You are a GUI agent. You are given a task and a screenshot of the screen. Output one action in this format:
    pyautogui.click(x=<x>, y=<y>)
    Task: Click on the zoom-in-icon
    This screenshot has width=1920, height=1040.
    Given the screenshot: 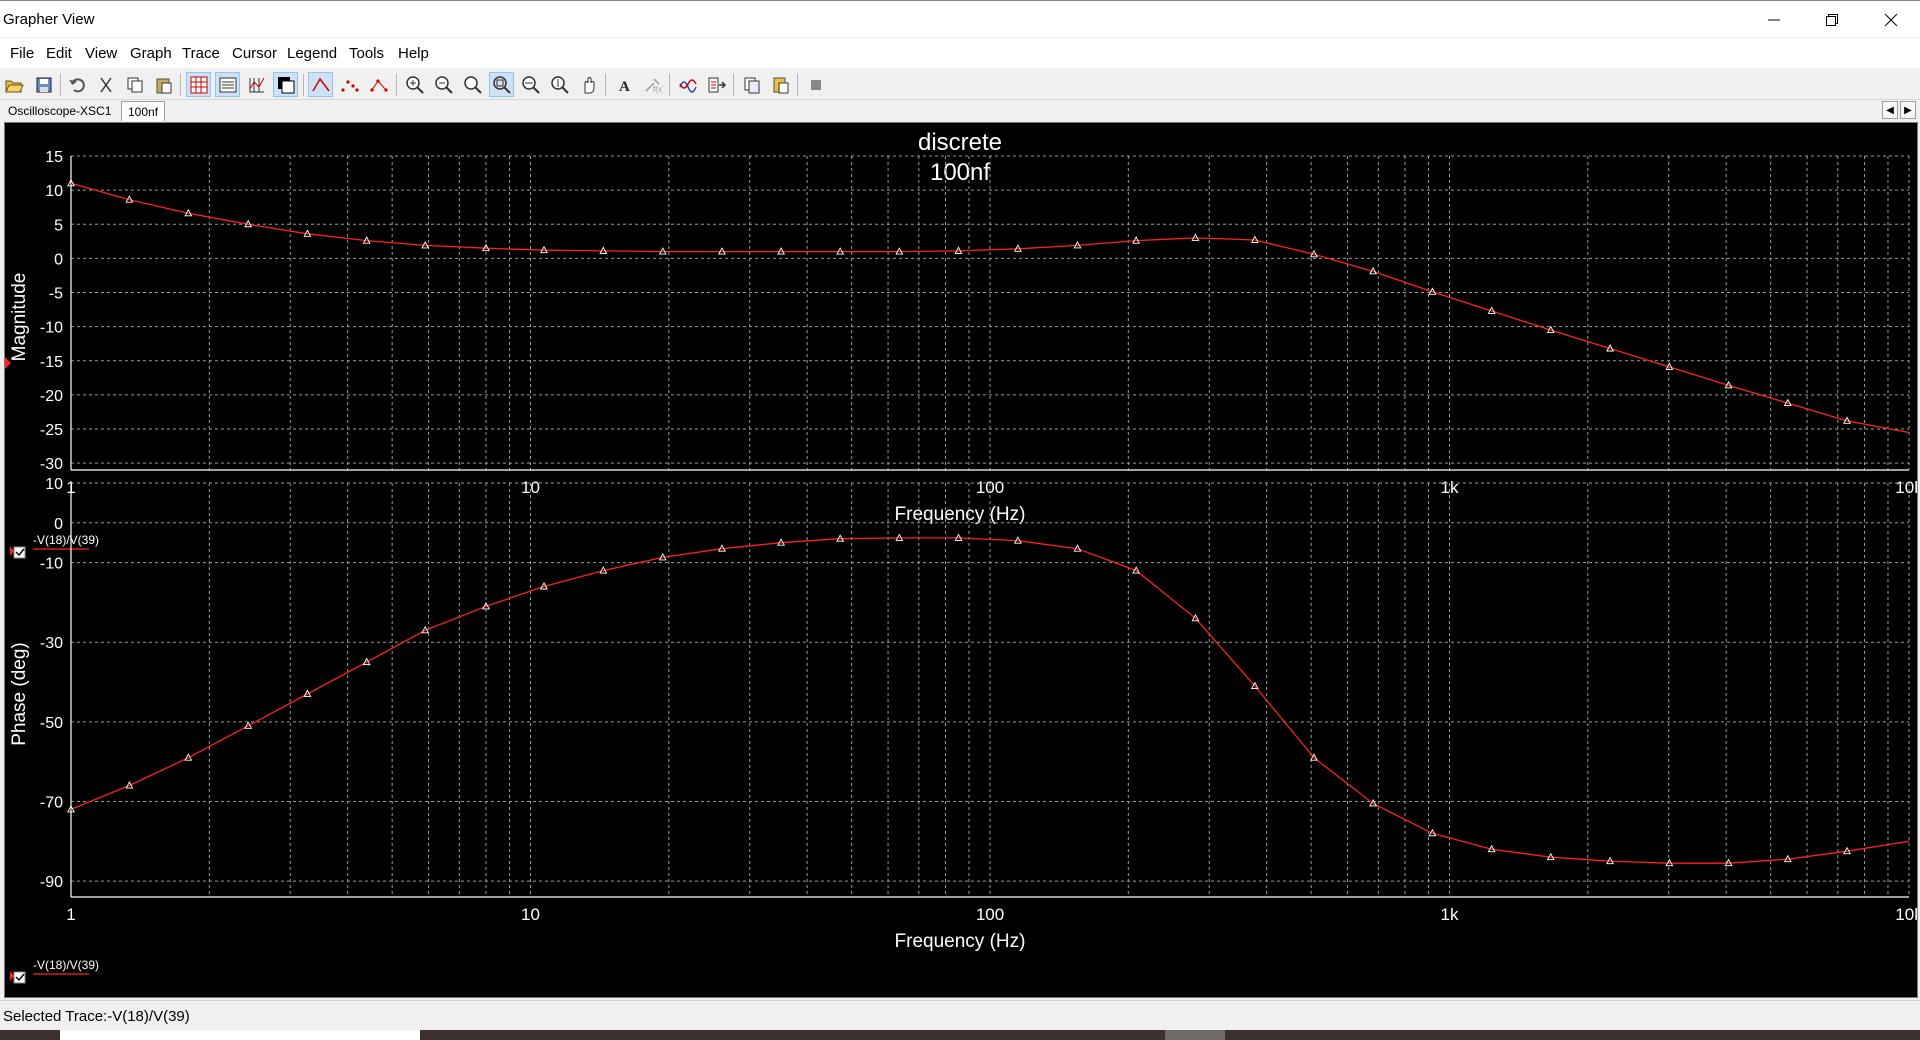 What is the action you would take?
    pyautogui.click(x=414, y=84)
    